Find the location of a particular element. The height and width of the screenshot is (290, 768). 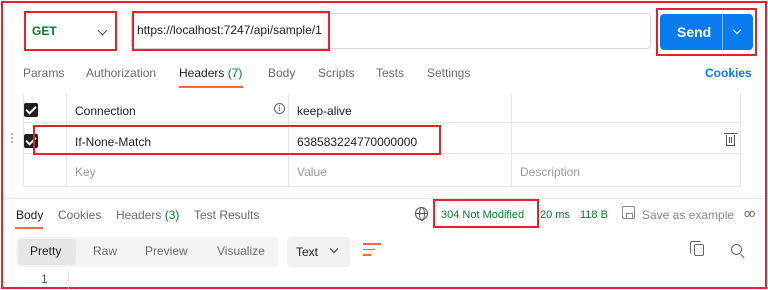

method-label: GET is located at coordinates (44, 31).